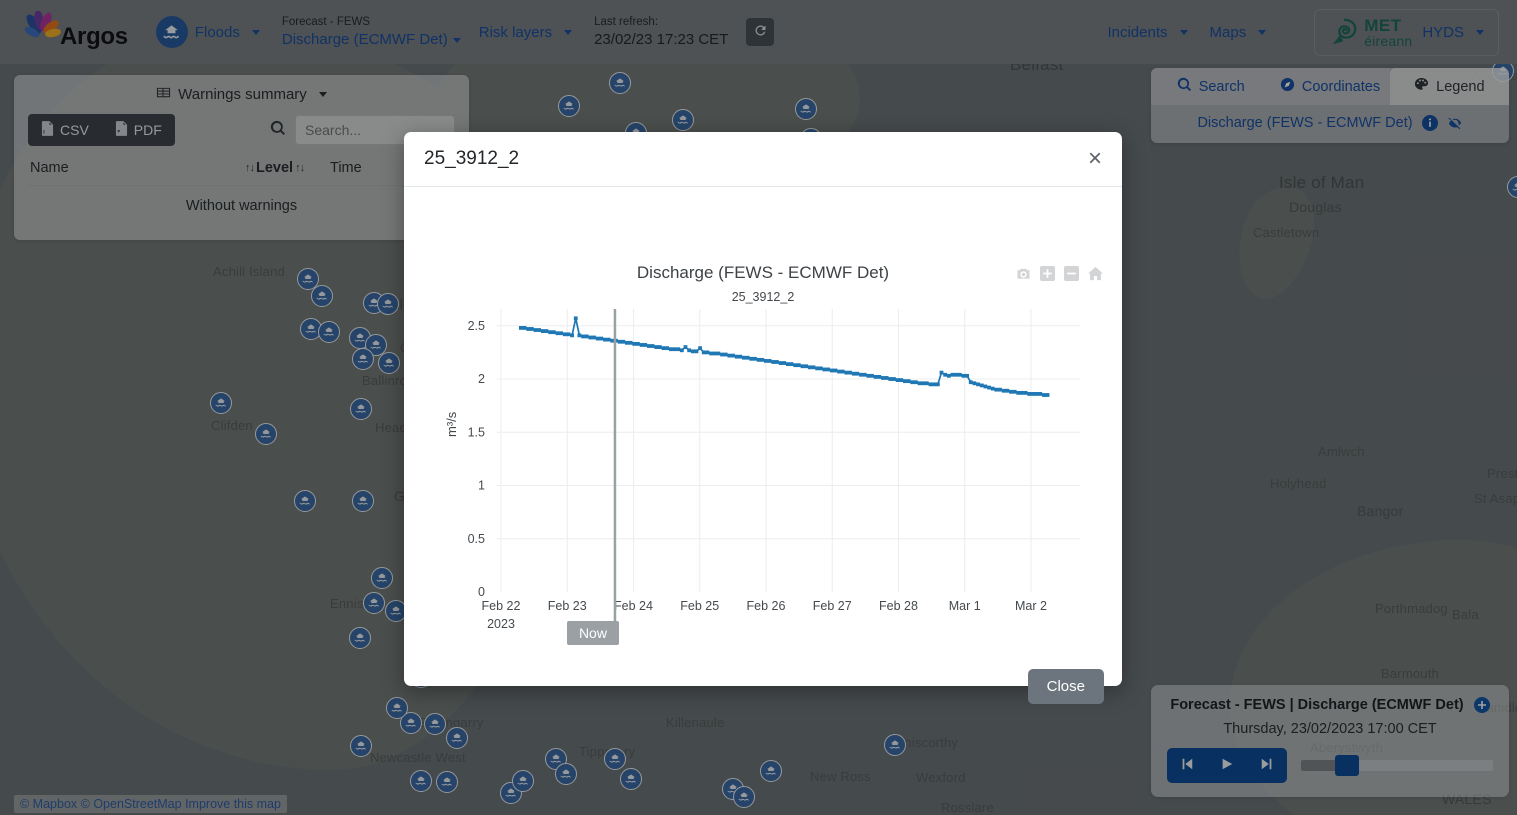 This screenshot has width=1517, height=815. I want to click on y-axis-tick: 1.5, so click(476, 432).